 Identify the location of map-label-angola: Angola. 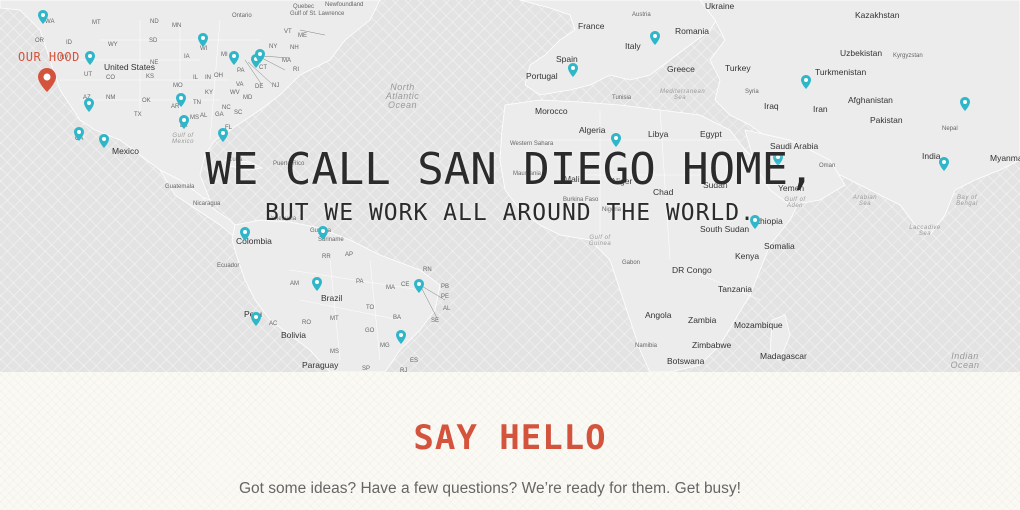
(658, 315).